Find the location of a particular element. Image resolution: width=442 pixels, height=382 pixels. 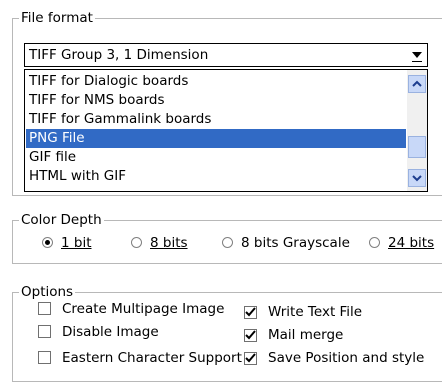

file-format-selected-value: TIFF Group 3, 1 Dimension is located at coordinates (119, 55).